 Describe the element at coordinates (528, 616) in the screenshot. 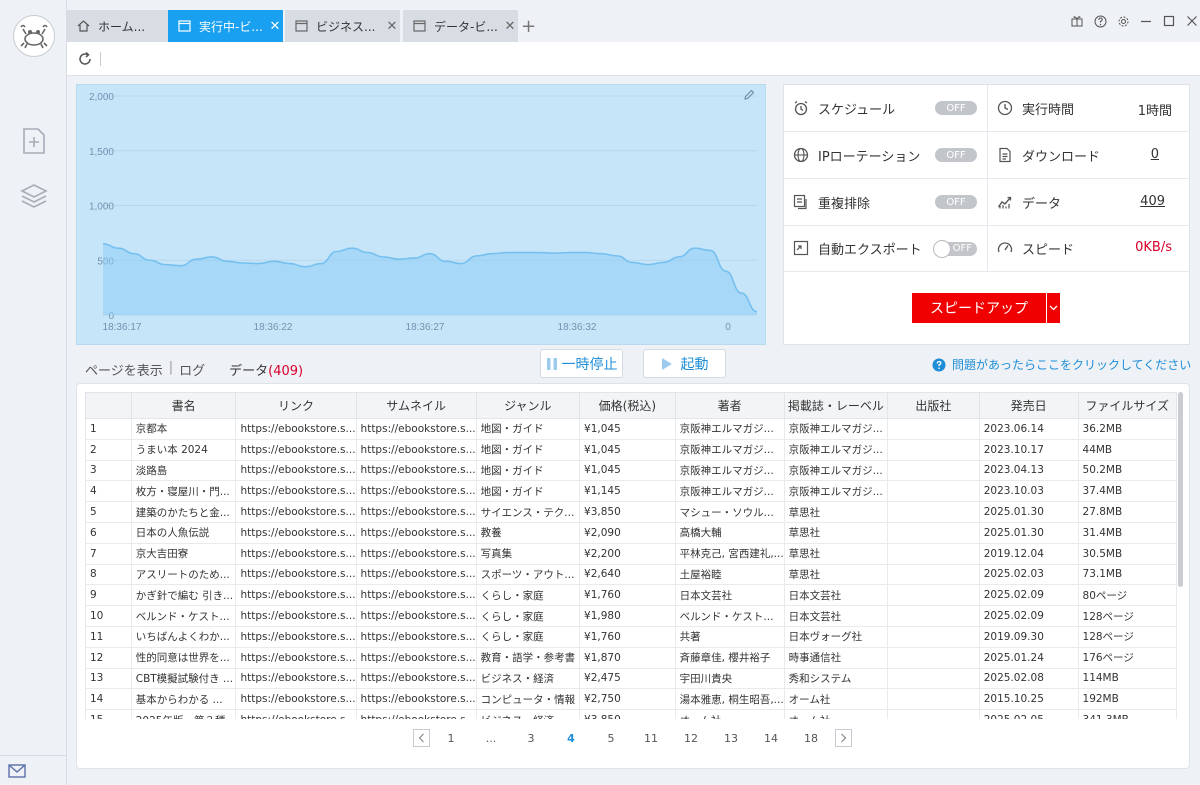

I see `table-cell: くらし・家庭` at that location.